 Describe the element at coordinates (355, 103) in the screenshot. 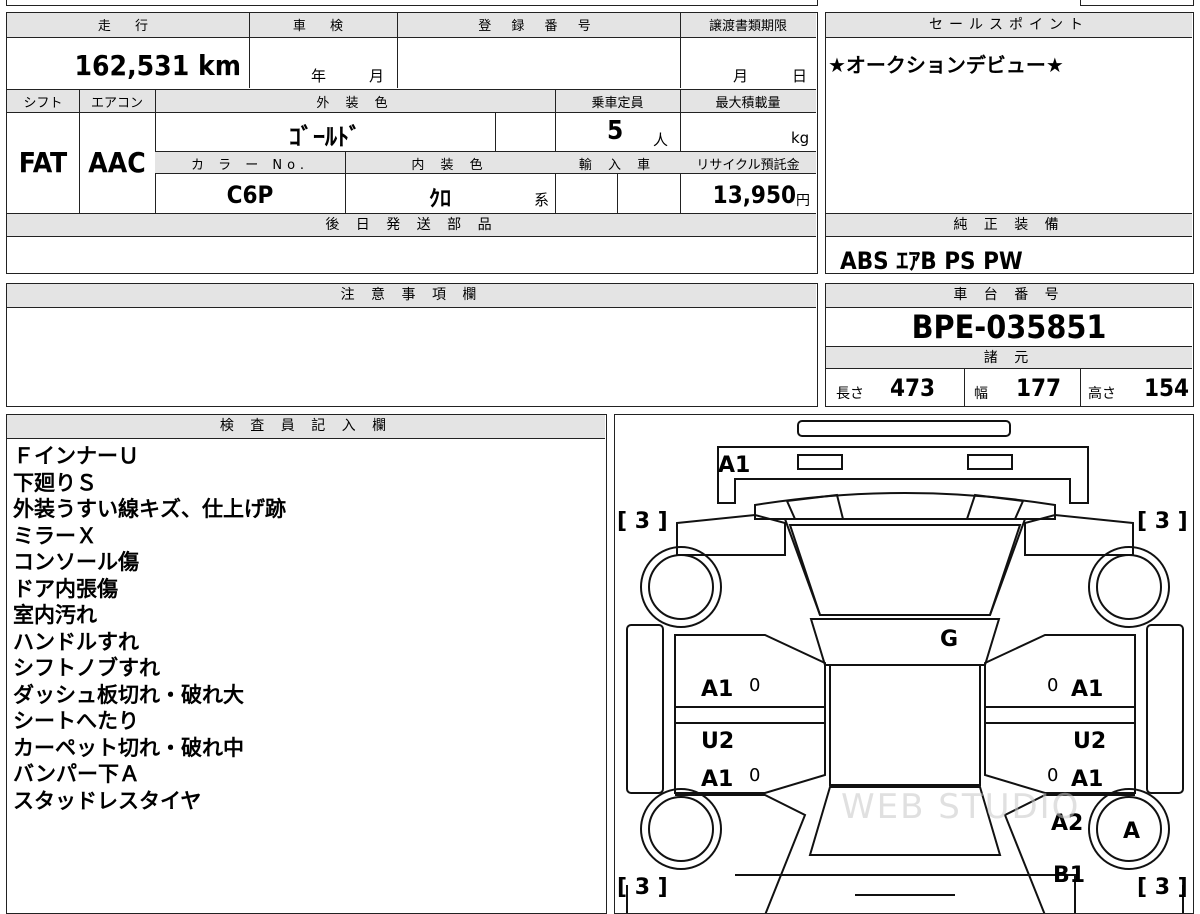

I see `exterior-color-header: 外 装 色` at that location.